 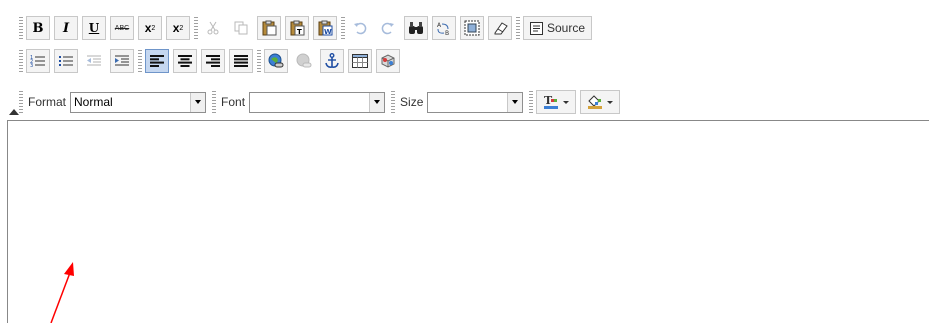 I want to click on bulleted-list-icon, so click(x=66, y=61).